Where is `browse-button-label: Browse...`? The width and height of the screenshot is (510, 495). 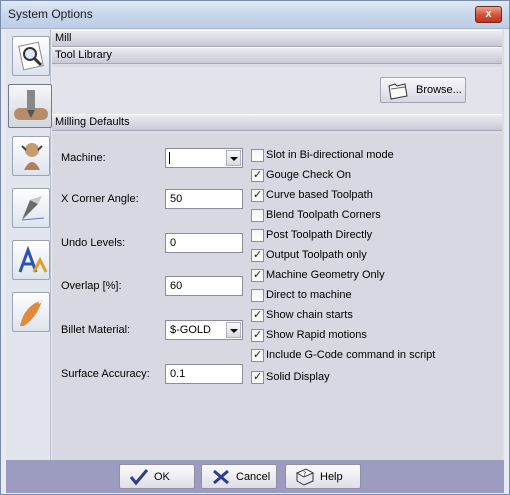
browse-button-label: Browse... is located at coordinates (439, 90).